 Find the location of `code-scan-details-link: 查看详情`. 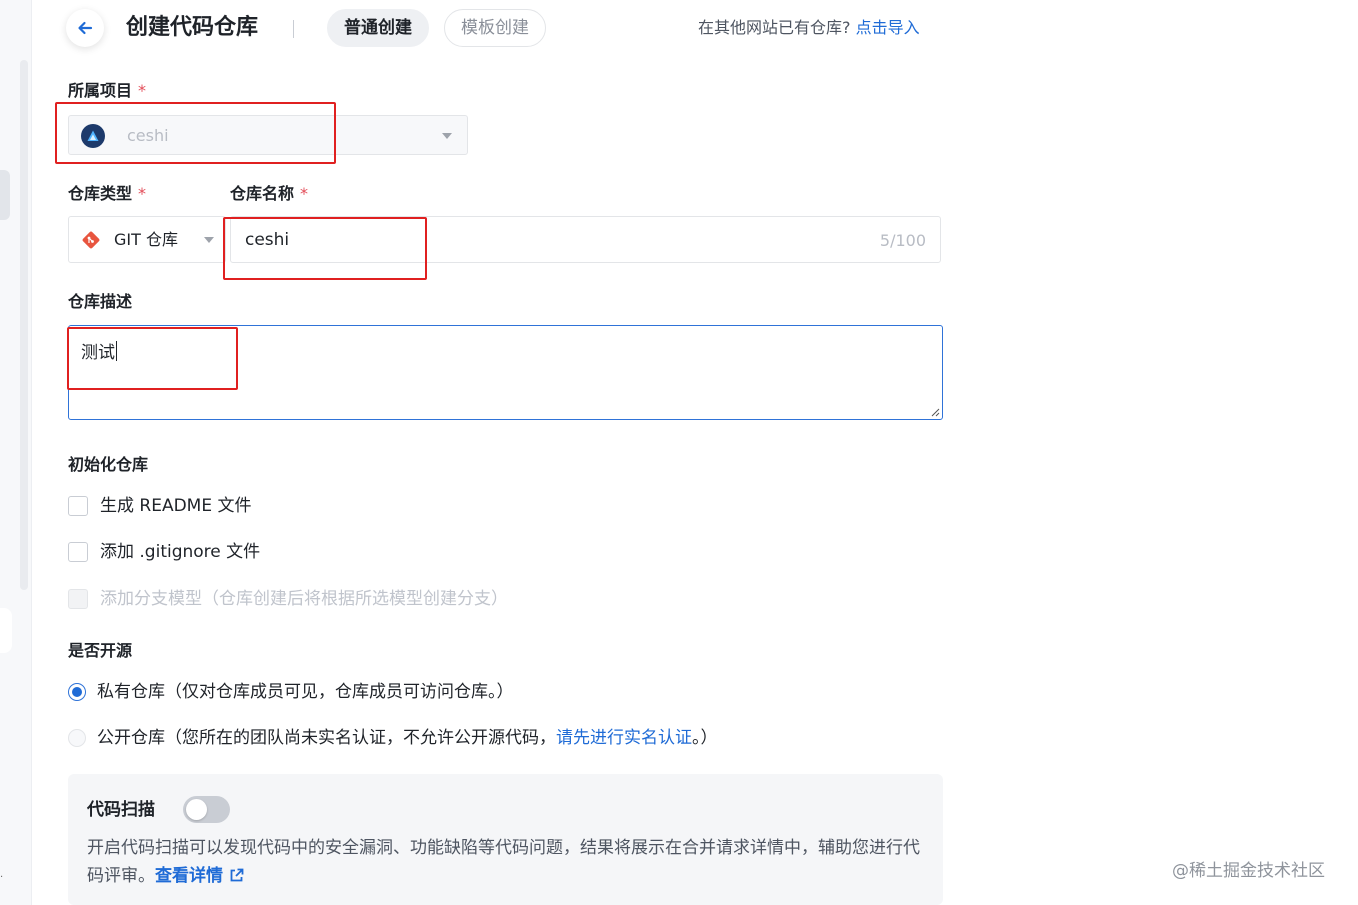

code-scan-details-link: 查看详情 is located at coordinates (199, 876).